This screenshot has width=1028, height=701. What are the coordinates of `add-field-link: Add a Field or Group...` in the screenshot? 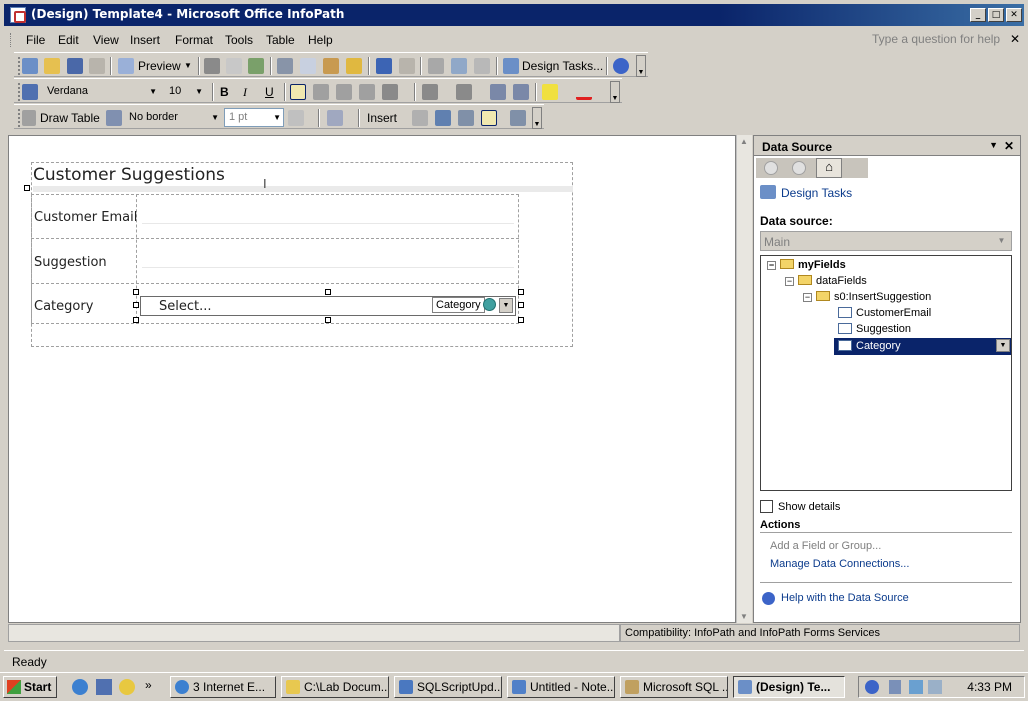 It's located at (825, 546).